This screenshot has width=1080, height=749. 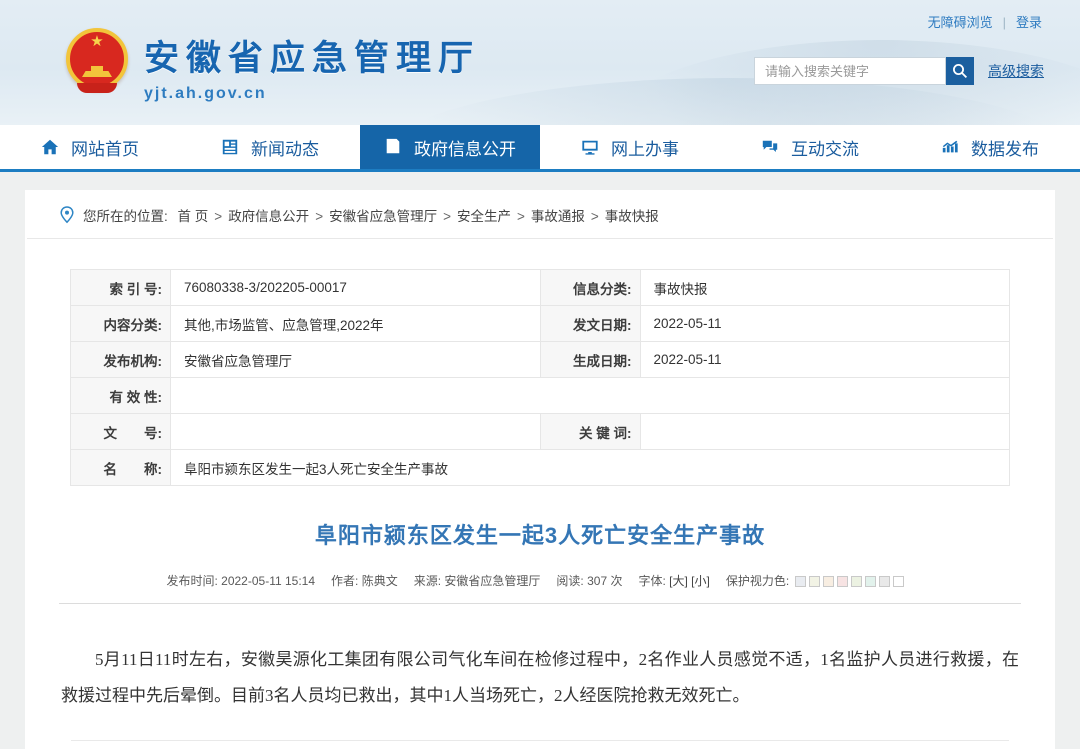 I want to click on site-url: yjt.ah.gov.cn, so click(x=205, y=93).